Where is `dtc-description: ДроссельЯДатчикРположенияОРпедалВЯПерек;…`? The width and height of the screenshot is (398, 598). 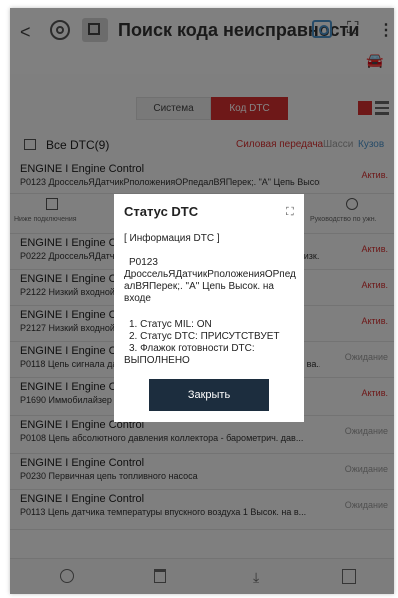
dtc-description: ДроссельЯДатчикРположенияОРпедалВЯПерек;… is located at coordinates (210, 286).